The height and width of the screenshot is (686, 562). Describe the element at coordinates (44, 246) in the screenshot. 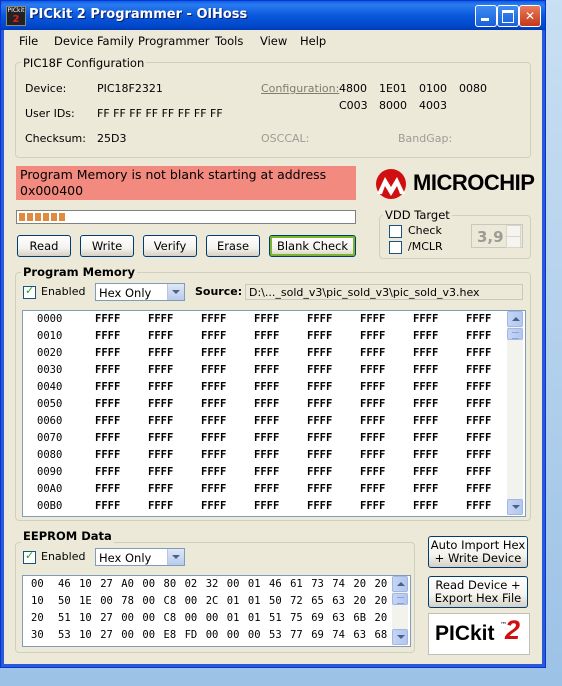

I see `read-button: Read` at that location.